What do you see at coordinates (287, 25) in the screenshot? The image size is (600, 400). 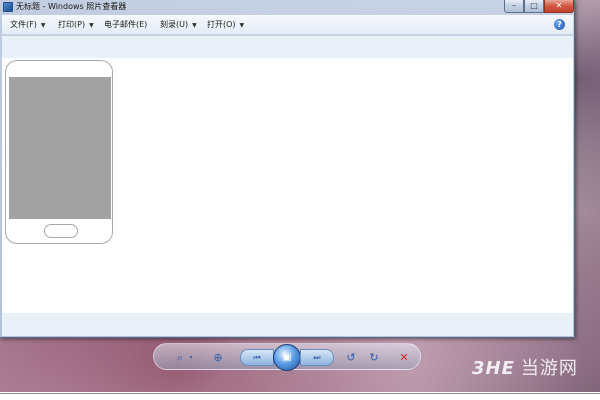 I see `menu-bar: 文件(F) ▼ 打印(P) ▼ 电子邮件(E) 刻录(U) ▼ 打开(O) ▼ ?` at bounding box center [287, 25].